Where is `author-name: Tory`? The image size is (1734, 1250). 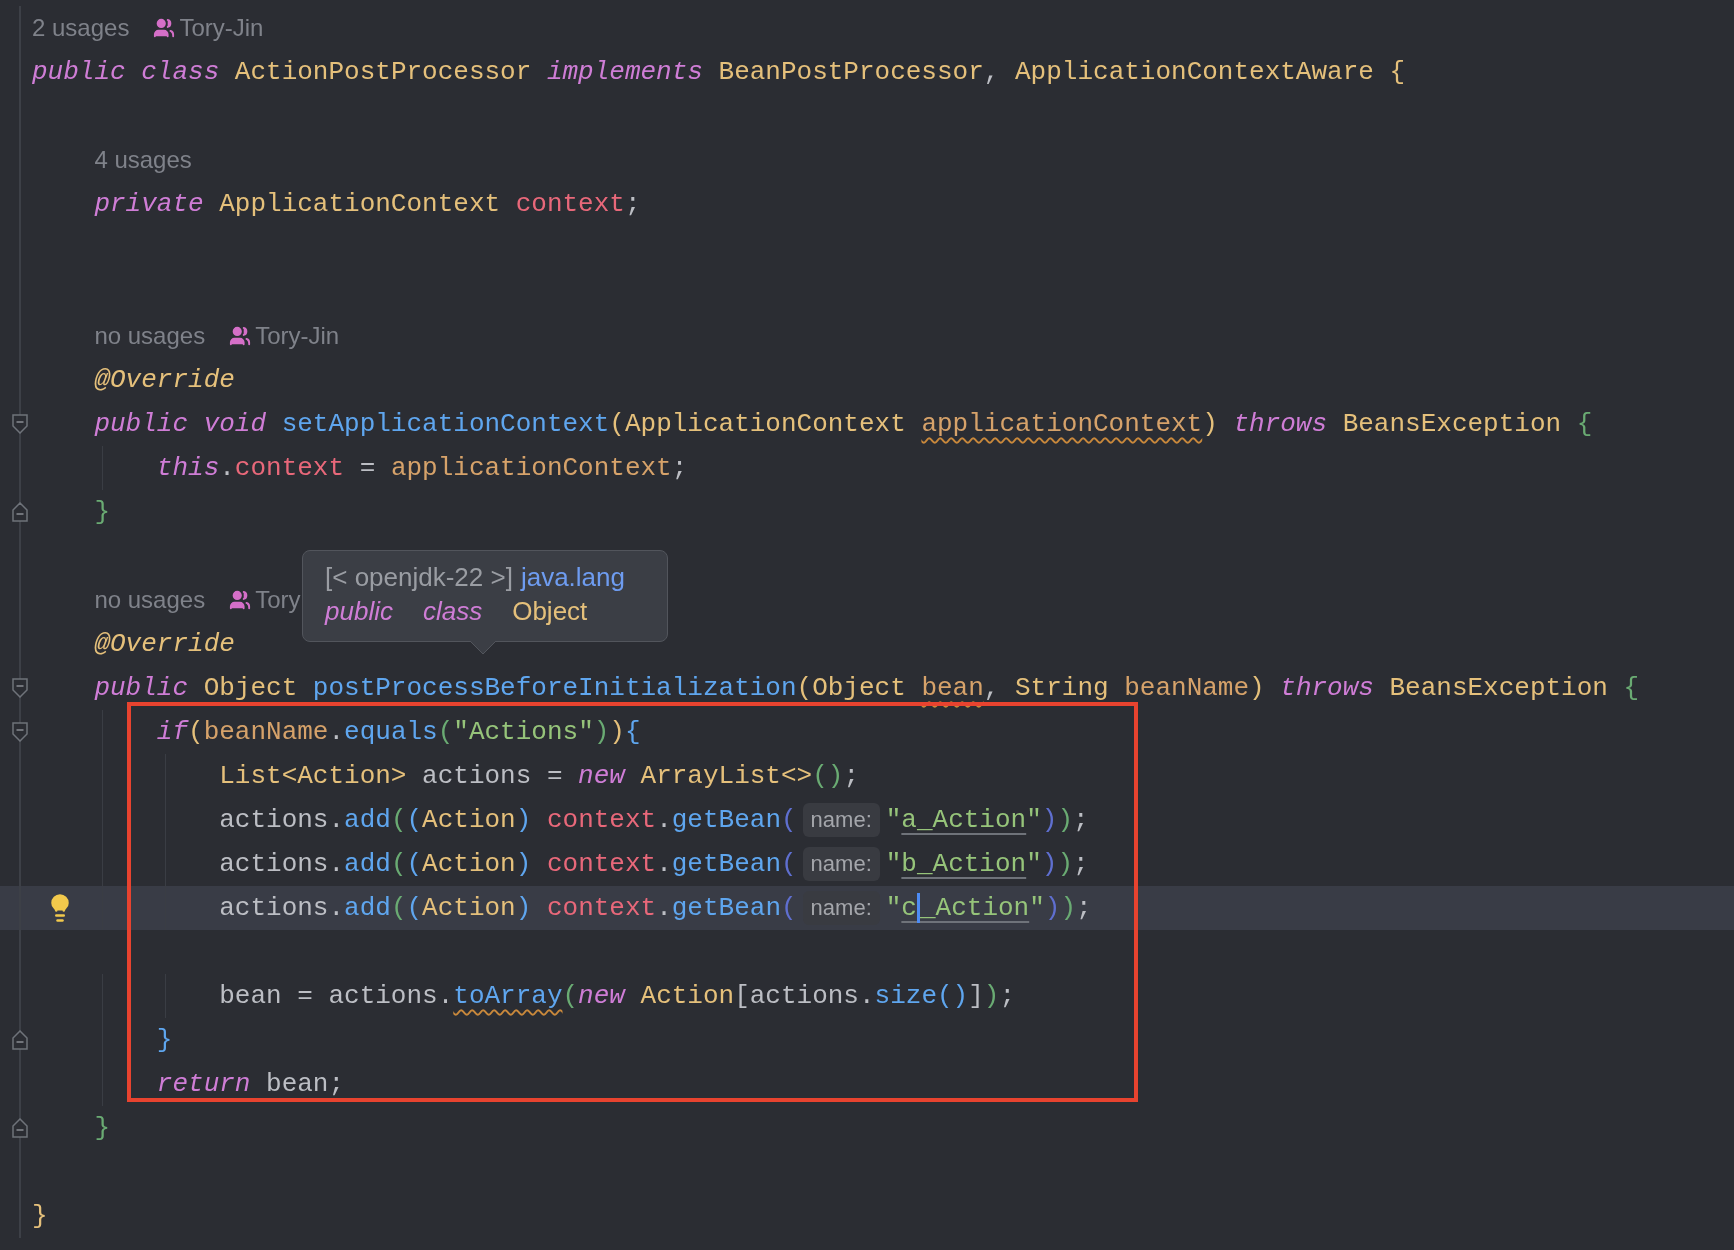
author-name: Tory is located at coordinates (278, 600).